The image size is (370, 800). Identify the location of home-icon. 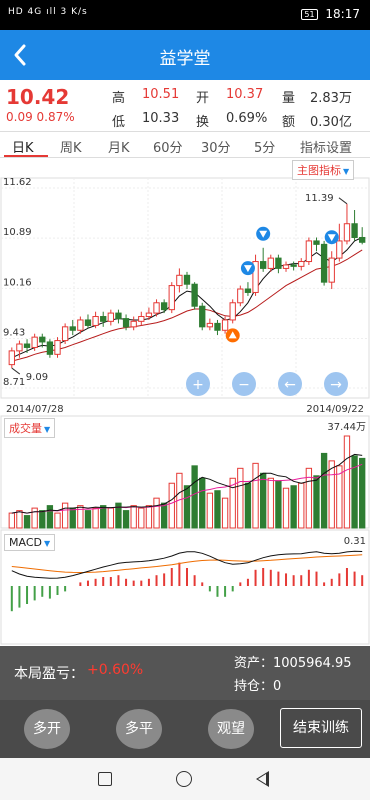
(184, 779).